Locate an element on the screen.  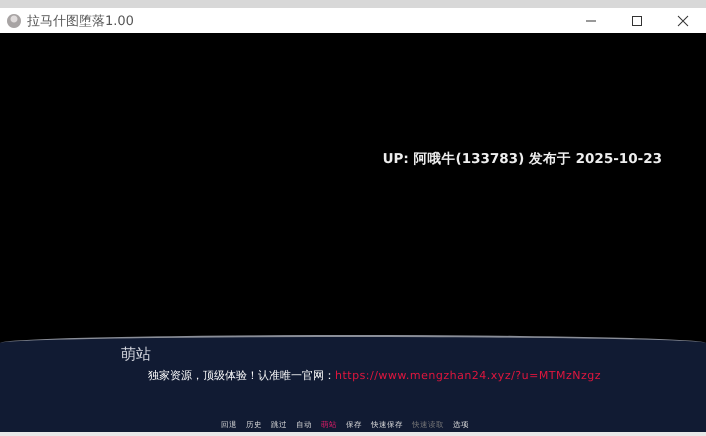
close-icon is located at coordinates (683, 20).